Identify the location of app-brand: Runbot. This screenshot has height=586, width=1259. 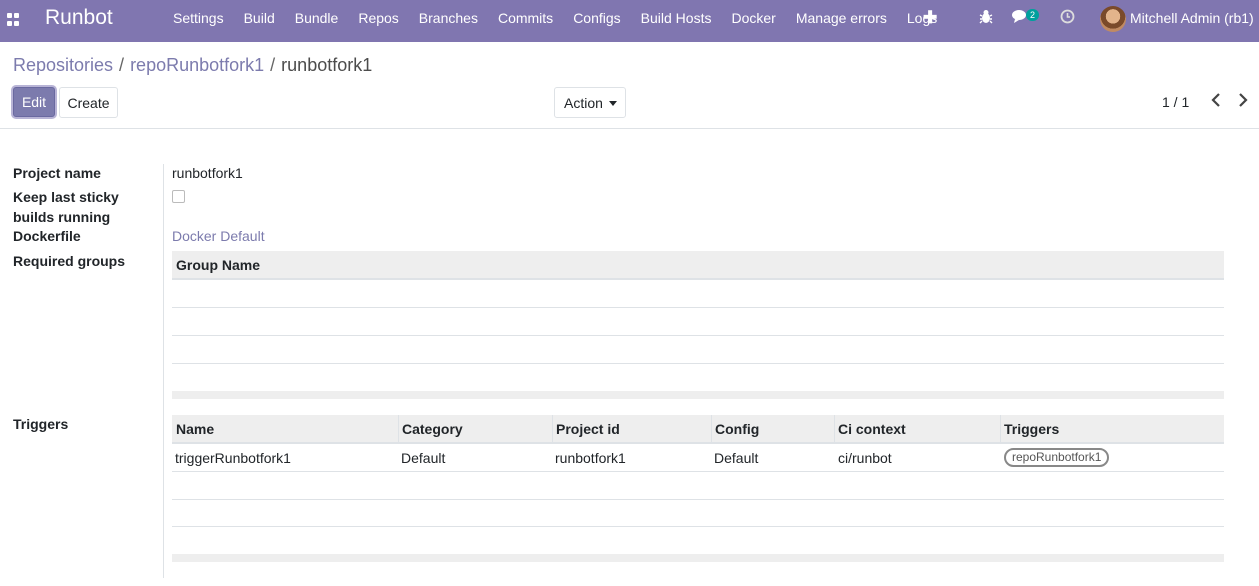
(79, 18).